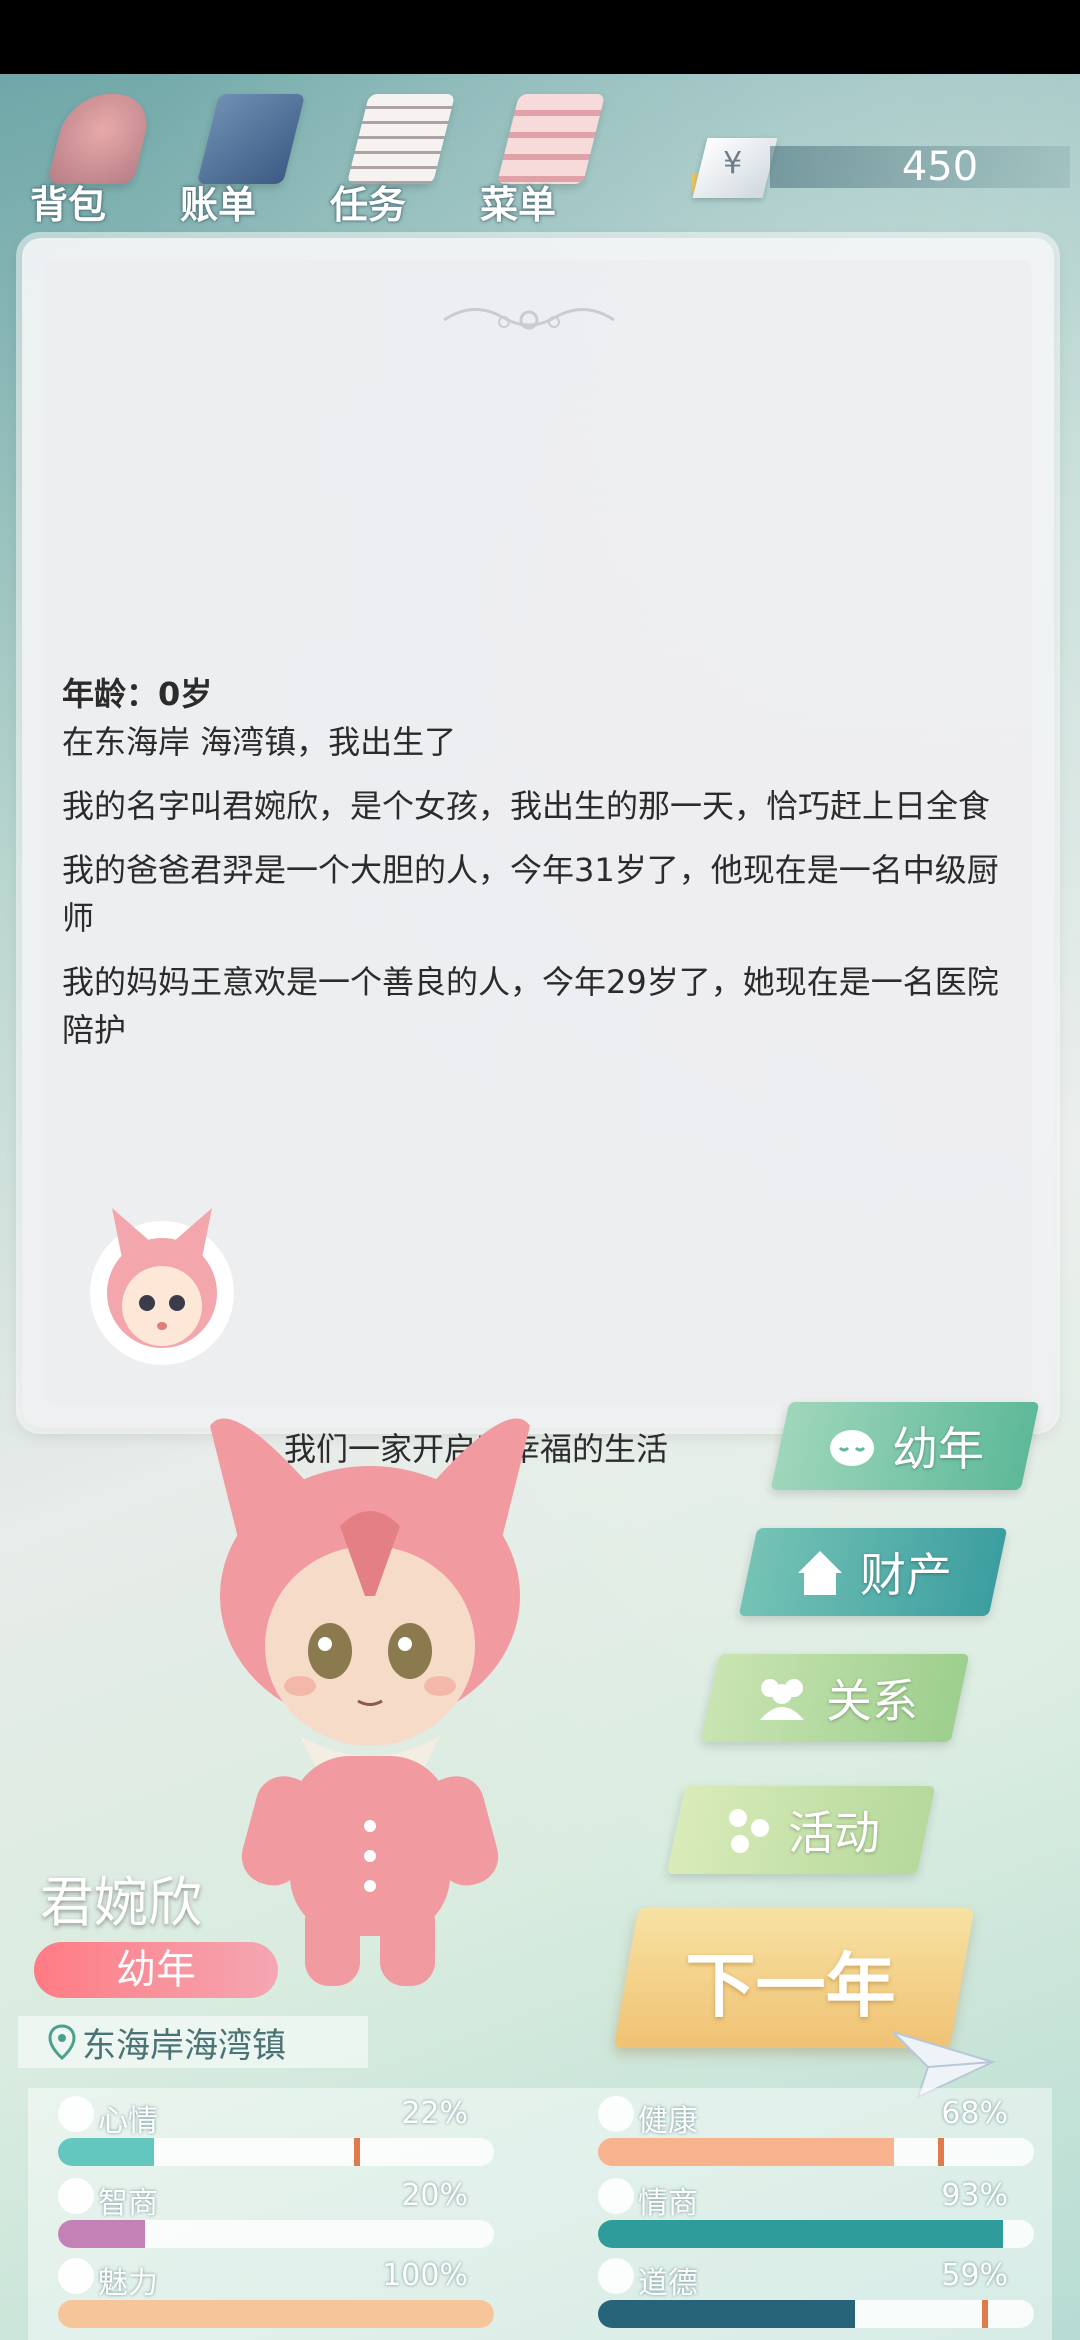 The height and width of the screenshot is (2340, 1080). I want to click on activity-icon, so click(749, 1831).